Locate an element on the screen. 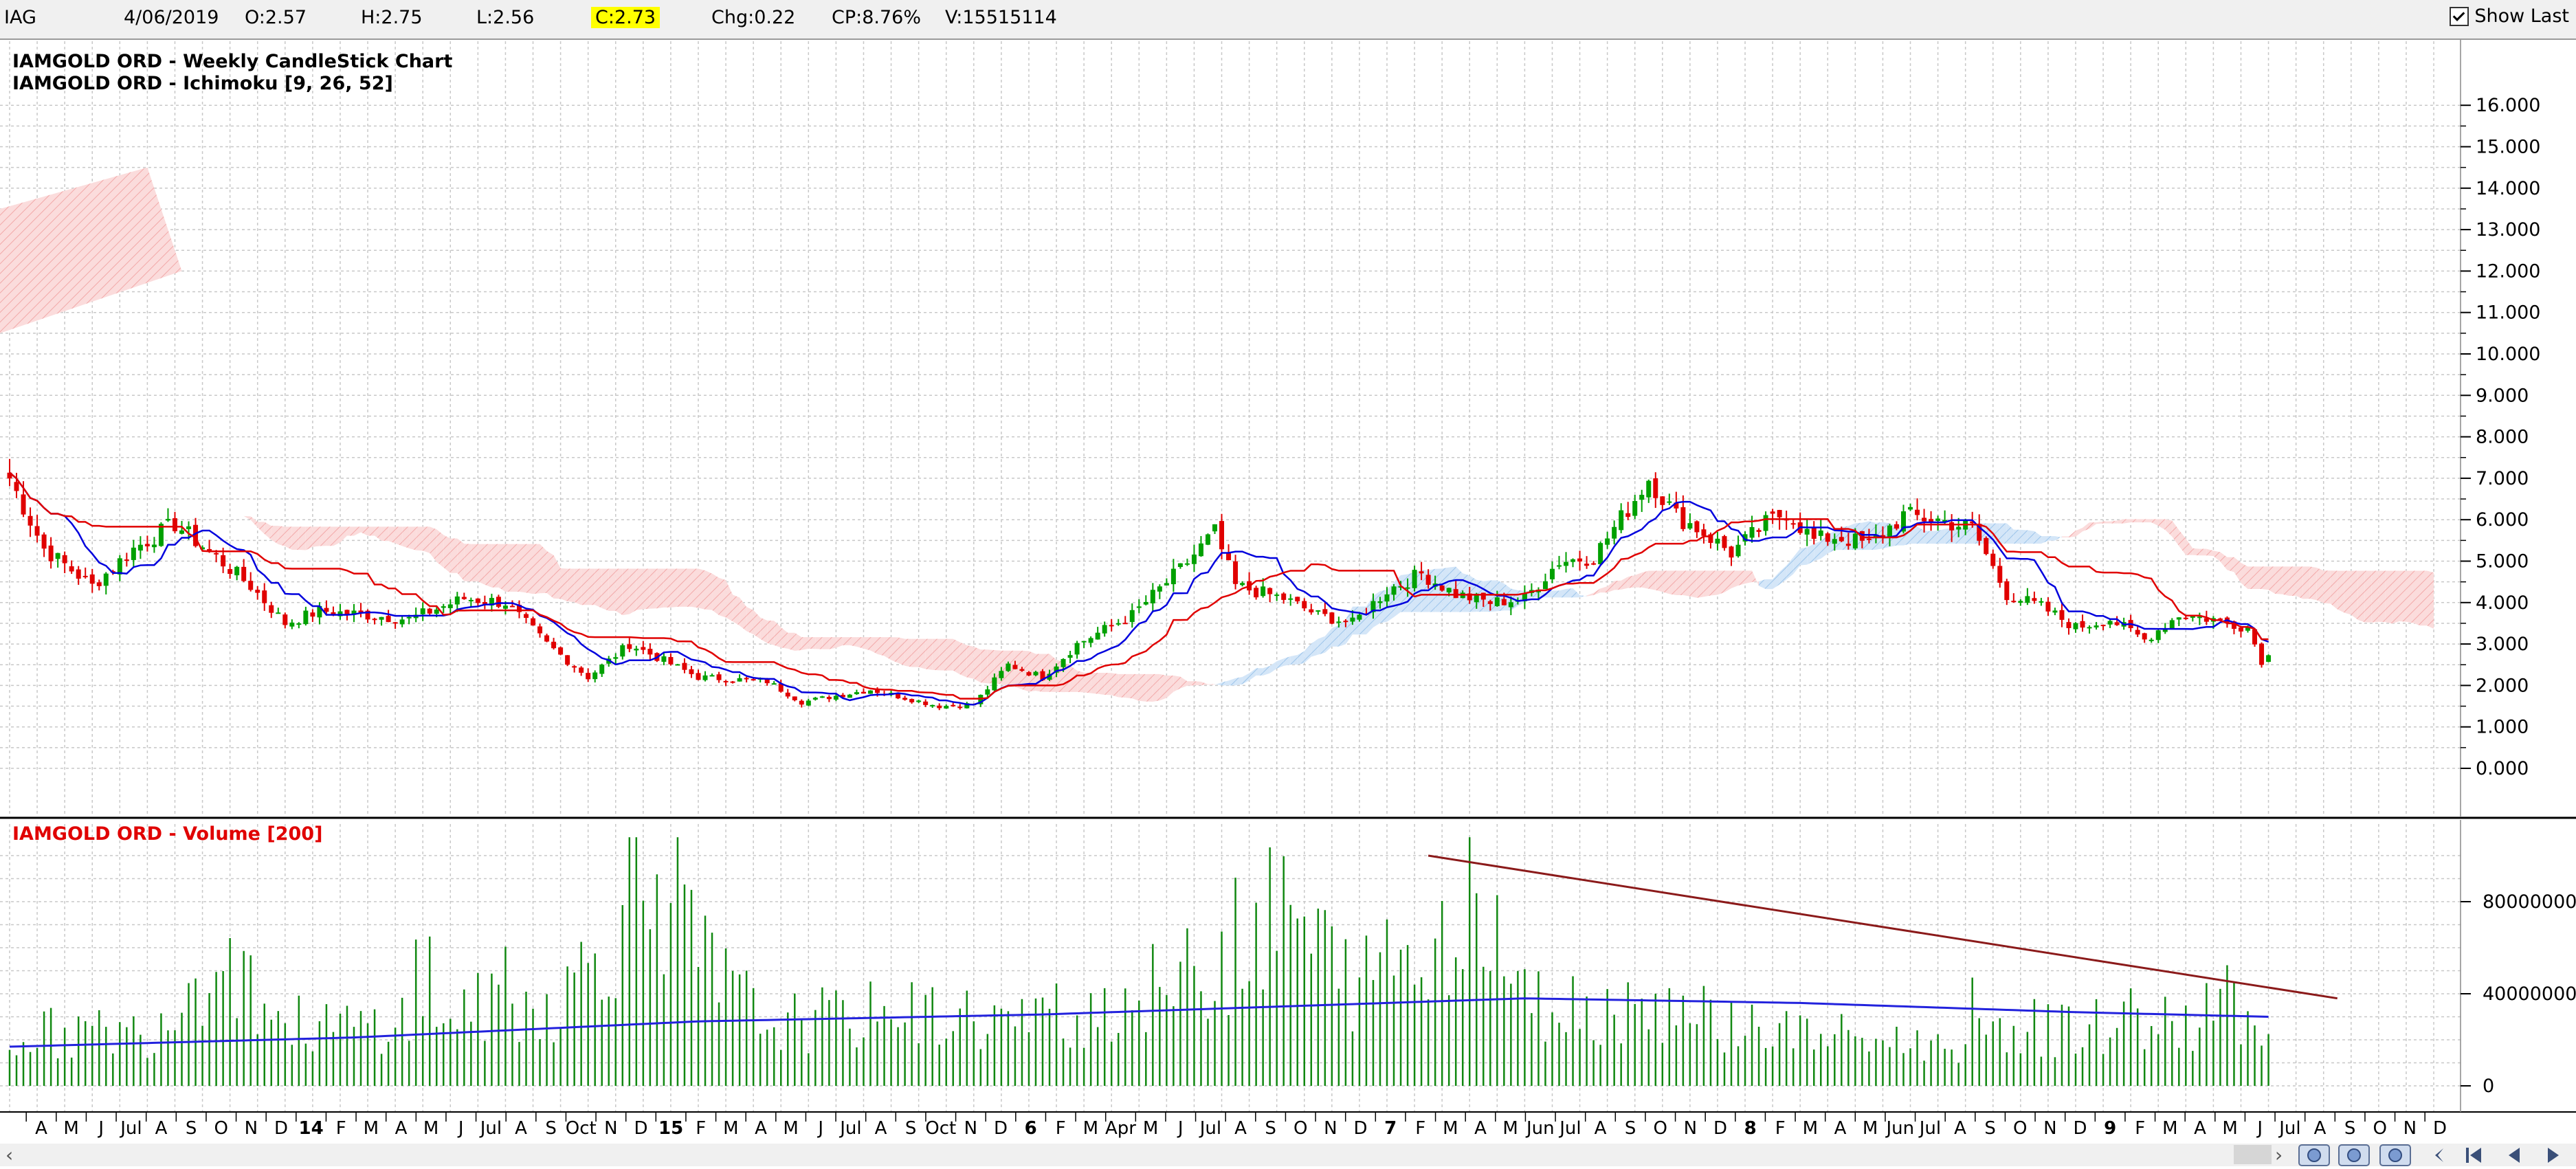  price-tick-label: 15.000 is located at coordinates (2508, 147).